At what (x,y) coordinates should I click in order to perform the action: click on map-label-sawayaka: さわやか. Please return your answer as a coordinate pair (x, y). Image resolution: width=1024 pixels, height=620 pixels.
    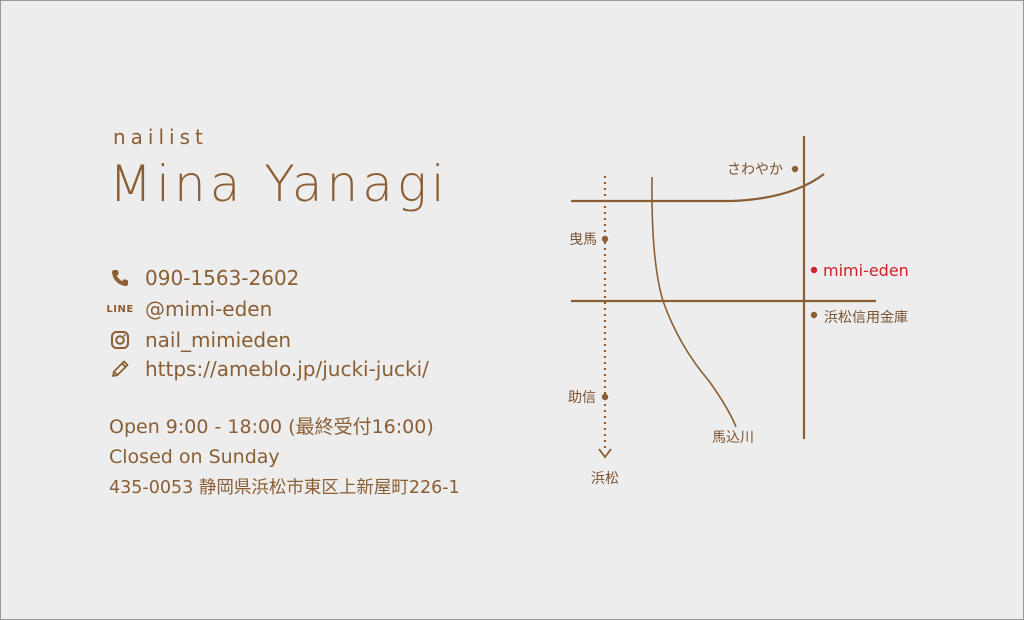
    Looking at the image, I should click on (755, 170).